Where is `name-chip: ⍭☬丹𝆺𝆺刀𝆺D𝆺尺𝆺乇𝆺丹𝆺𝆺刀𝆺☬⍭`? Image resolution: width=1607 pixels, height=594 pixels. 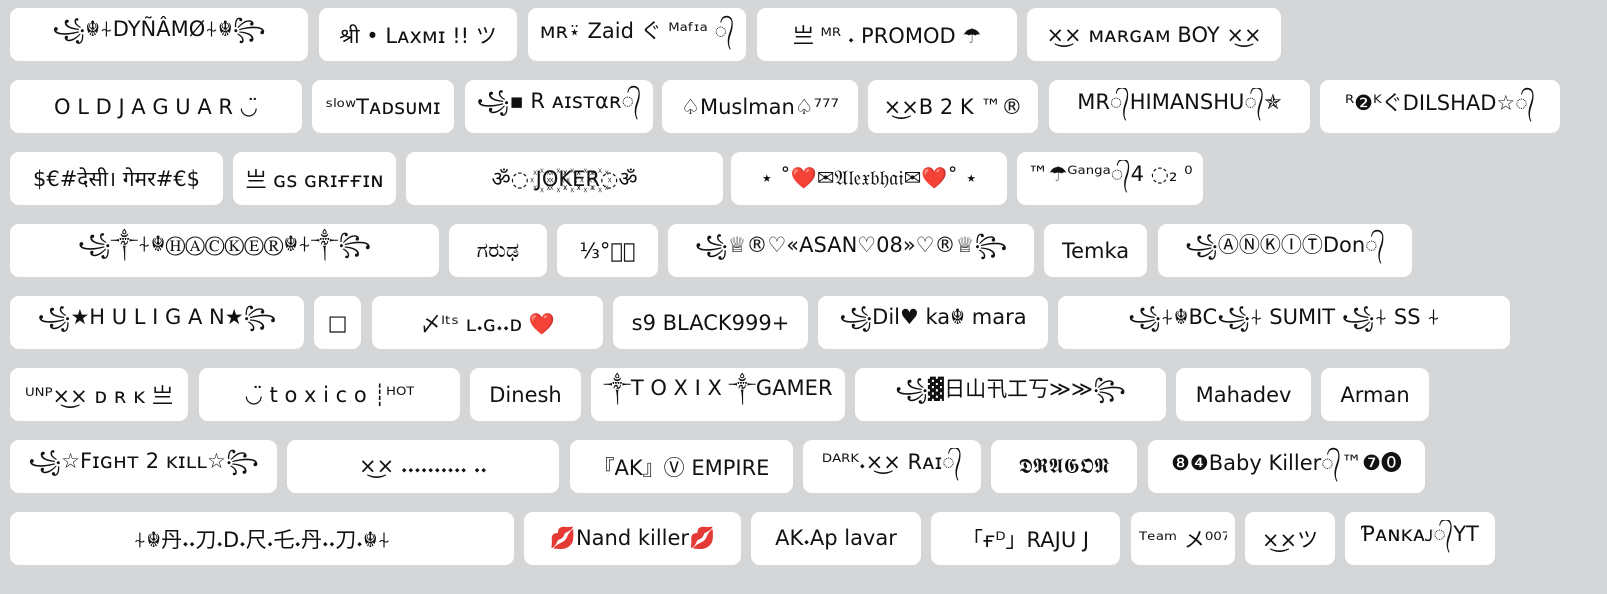 name-chip: ⍭☬丹𝆺𝆺刀𝆺D𝆺尺𝆺乇𝆺丹𝆺𝆺刀𝆺☬⍭ is located at coordinates (262, 538).